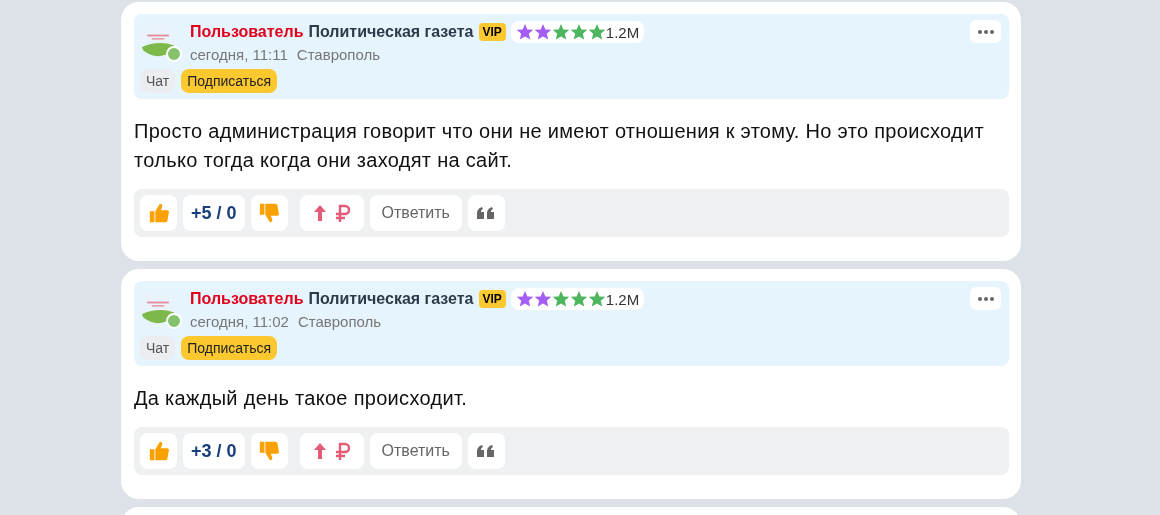 This screenshot has width=1160, height=515. I want to click on comment-text: Просто администрация говорит что они не имеют отношения к этому. Но это происходит только тогда когда они заходят на сайт., so click(559, 146).